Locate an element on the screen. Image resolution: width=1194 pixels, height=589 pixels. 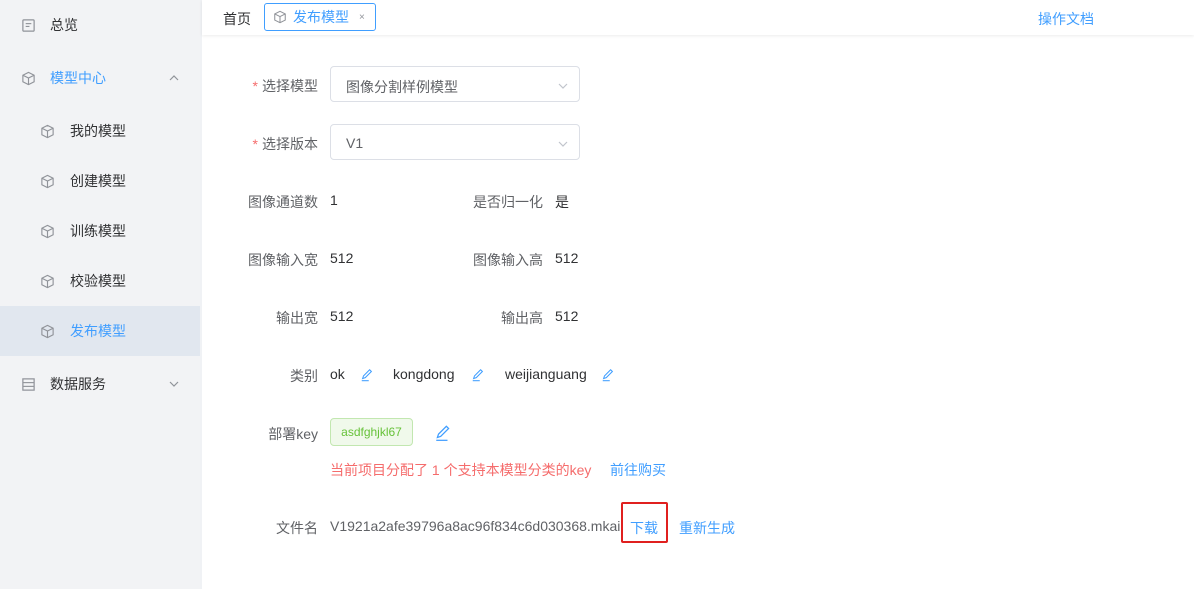
tab-home: 首页 is located at coordinates (237, 19).